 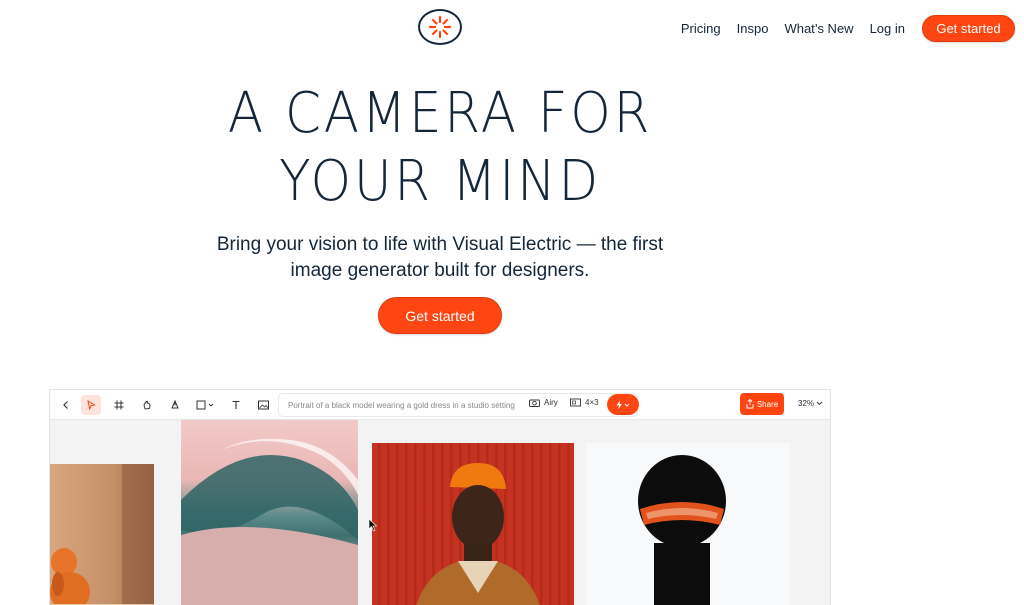 What do you see at coordinates (592, 402) in the screenshot?
I see `aspect-label: 4×3` at bounding box center [592, 402].